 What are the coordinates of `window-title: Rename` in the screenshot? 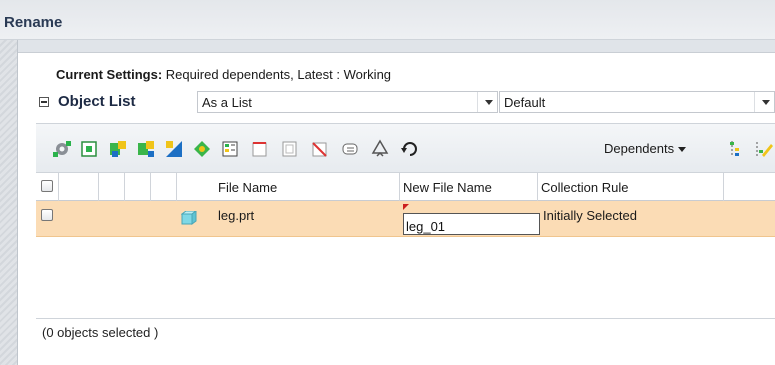 It's located at (33, 22).